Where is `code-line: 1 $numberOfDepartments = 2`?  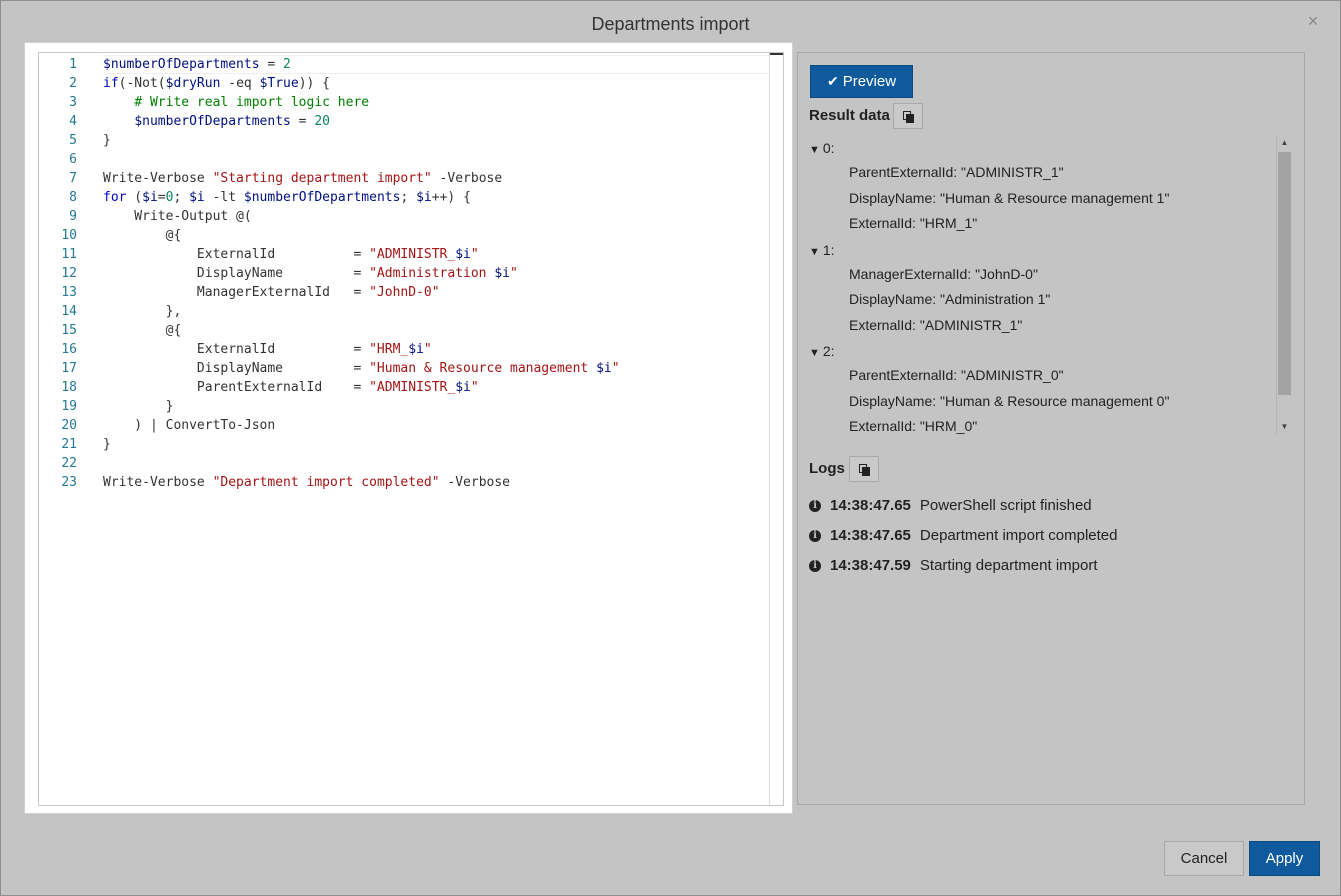
code-line: 1 $numberOfDepartments = 2 is located at coordinates (329, 64).